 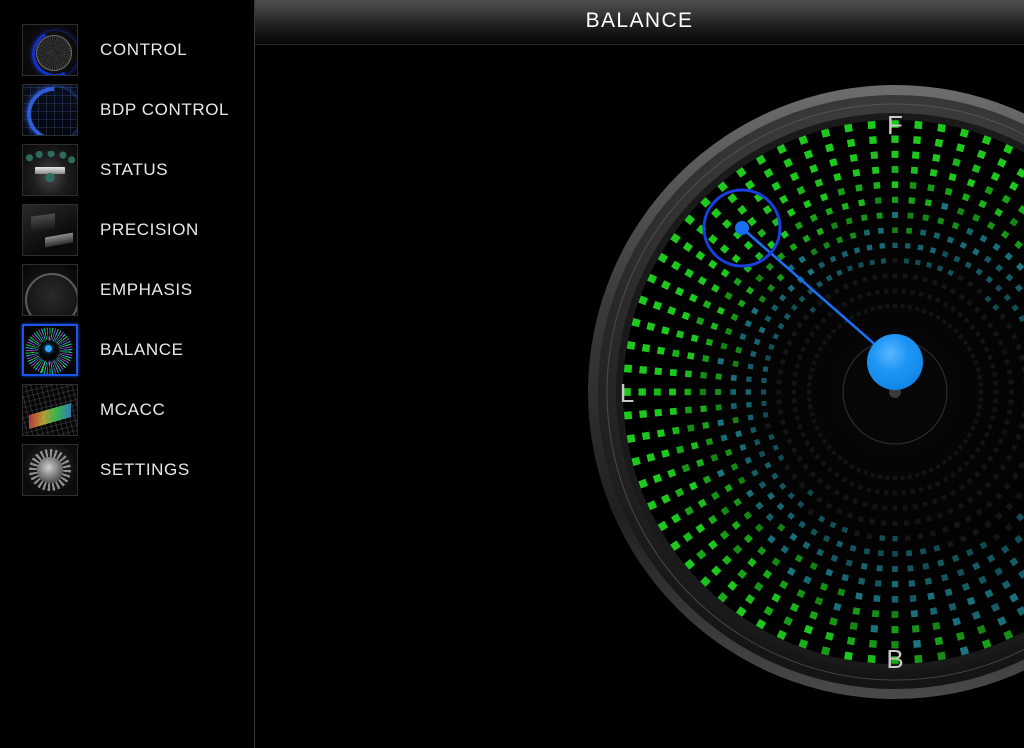 I want to click on sidebar-item-control: CONTROL, so click(x=127, y=50).